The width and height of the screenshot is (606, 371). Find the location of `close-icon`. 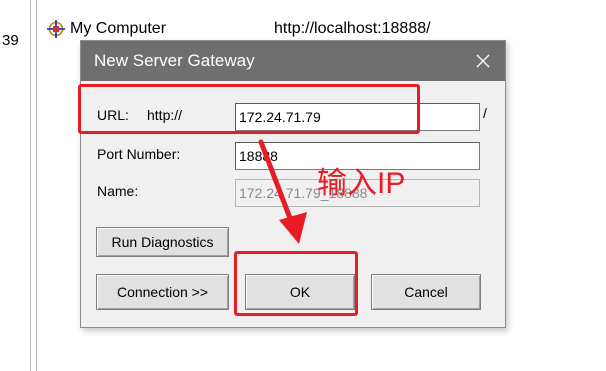

close-icon is located at coordinates (483, 61).